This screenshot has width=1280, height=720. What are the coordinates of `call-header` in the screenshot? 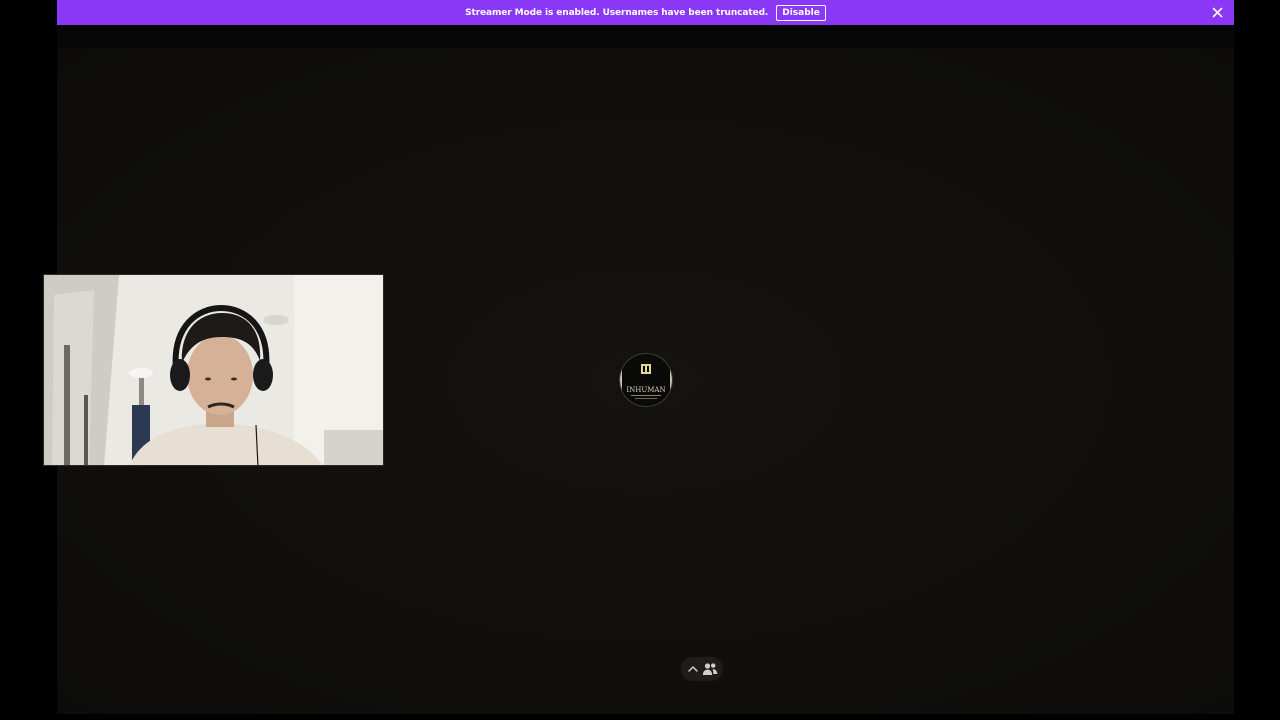 It's located at (645, 36).